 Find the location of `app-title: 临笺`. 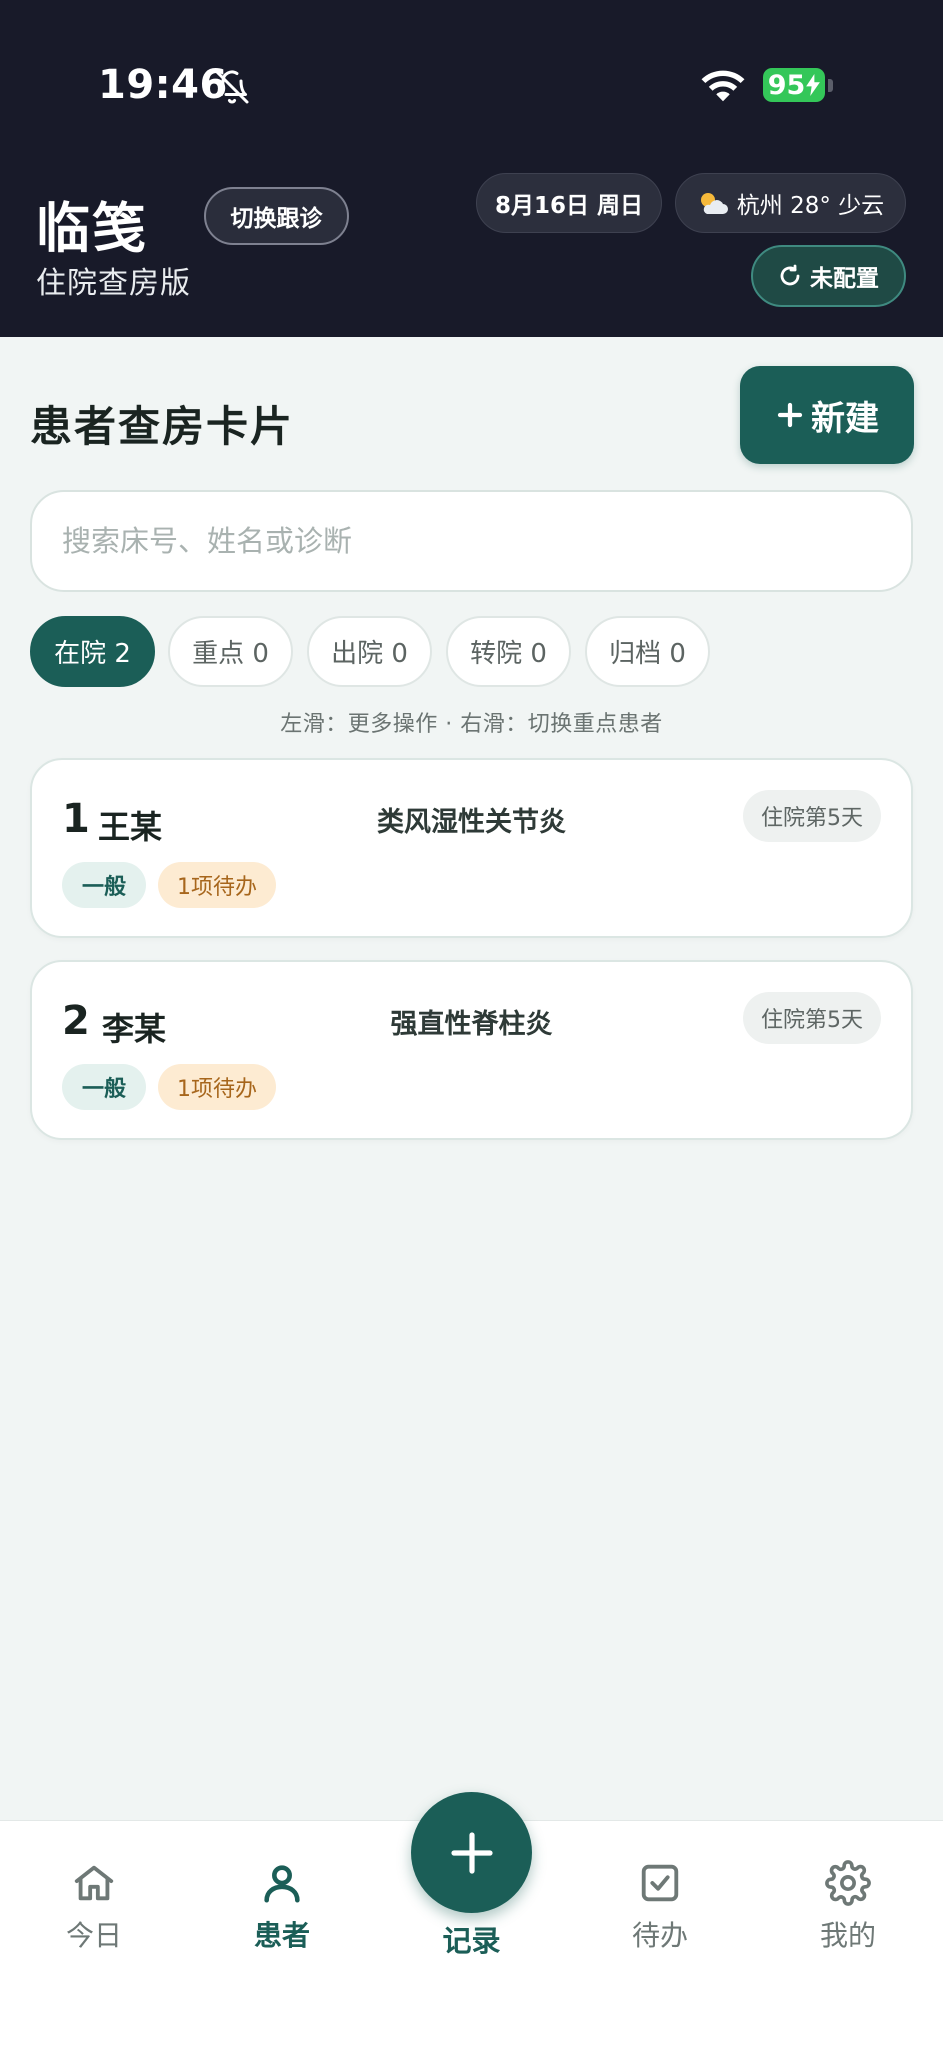

app-title: 临笺 is located at coordinates (92, 228).